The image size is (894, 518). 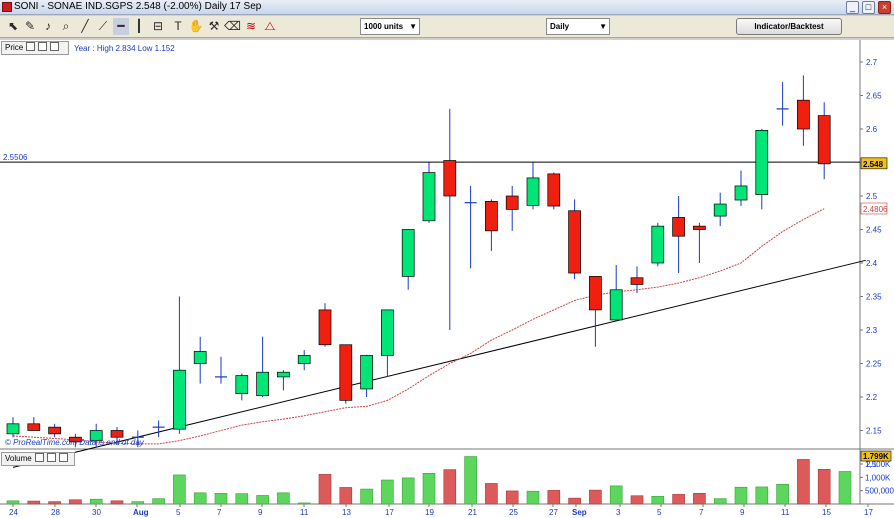 What do you see at coordinates (879, 491) in the screenshot?
I see `volume-tick-label: 500,000` at bounding box center [879, 491].